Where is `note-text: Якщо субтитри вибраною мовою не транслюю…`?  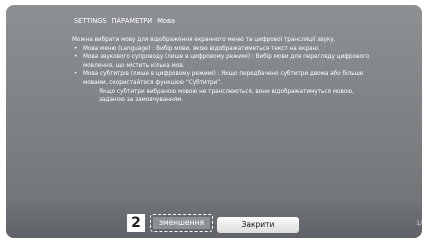
note-text: Якщо субтитри вибраною мовою не транслюю… is located at coordinates (226, 96).